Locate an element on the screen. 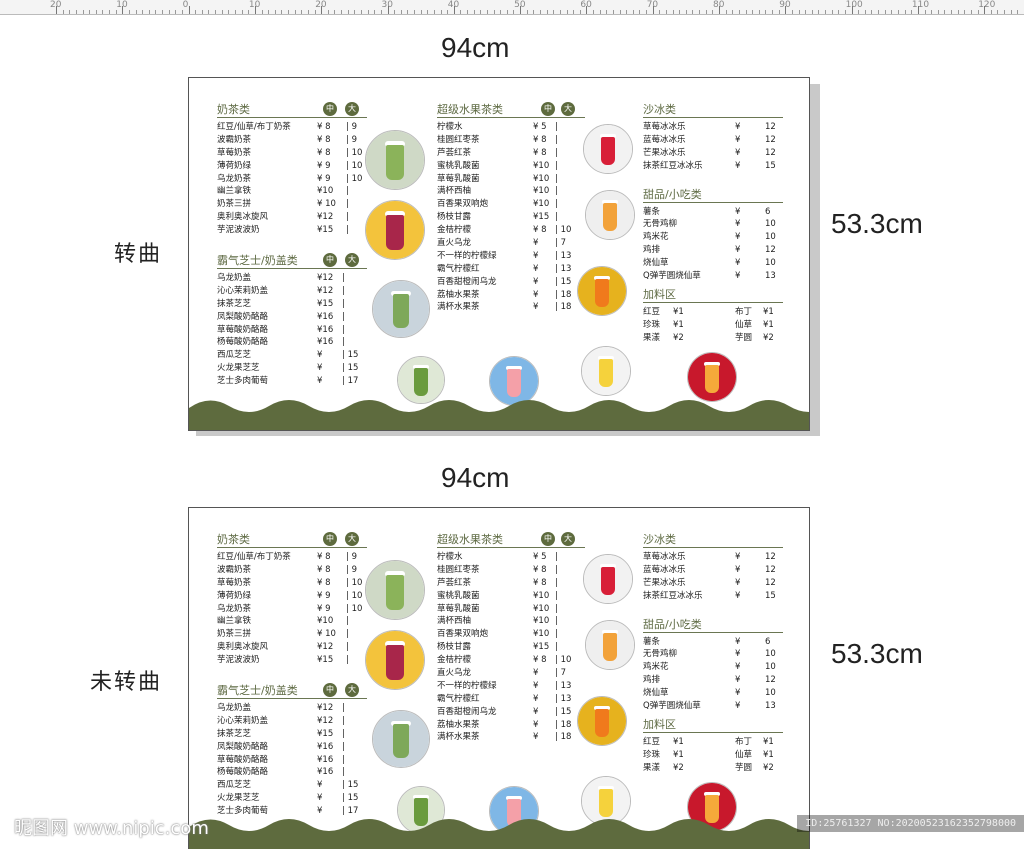 The height and width of the screenshot is (849, 1024). menu-item-row: 抹茶芝芝¥15| is located at coordinates (292, 734).